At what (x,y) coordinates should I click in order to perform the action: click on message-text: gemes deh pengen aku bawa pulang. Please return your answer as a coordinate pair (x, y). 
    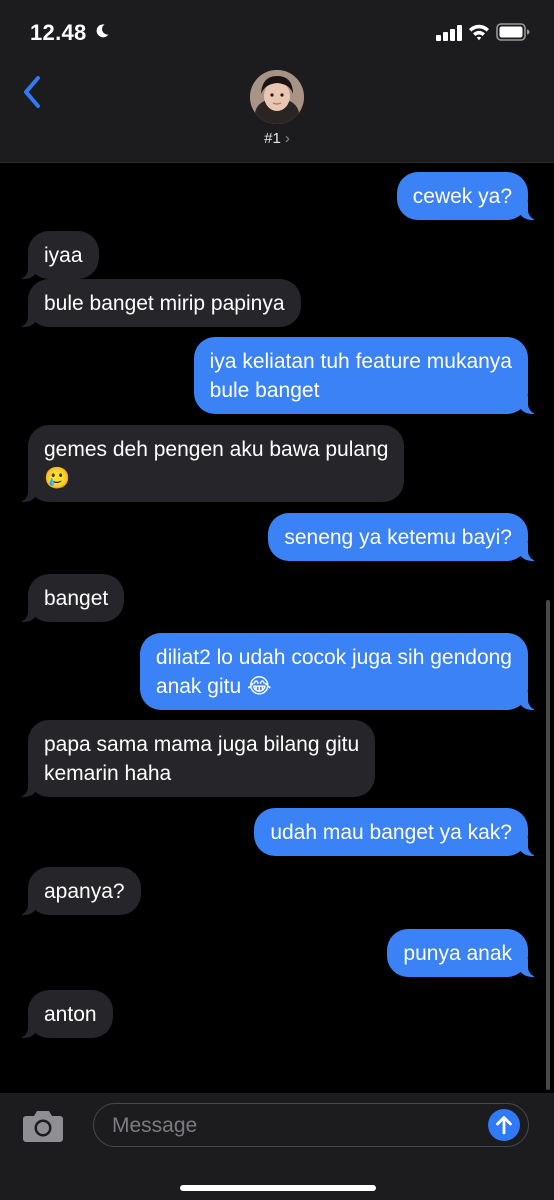
    Looking at the image, I should click on (216, 449).